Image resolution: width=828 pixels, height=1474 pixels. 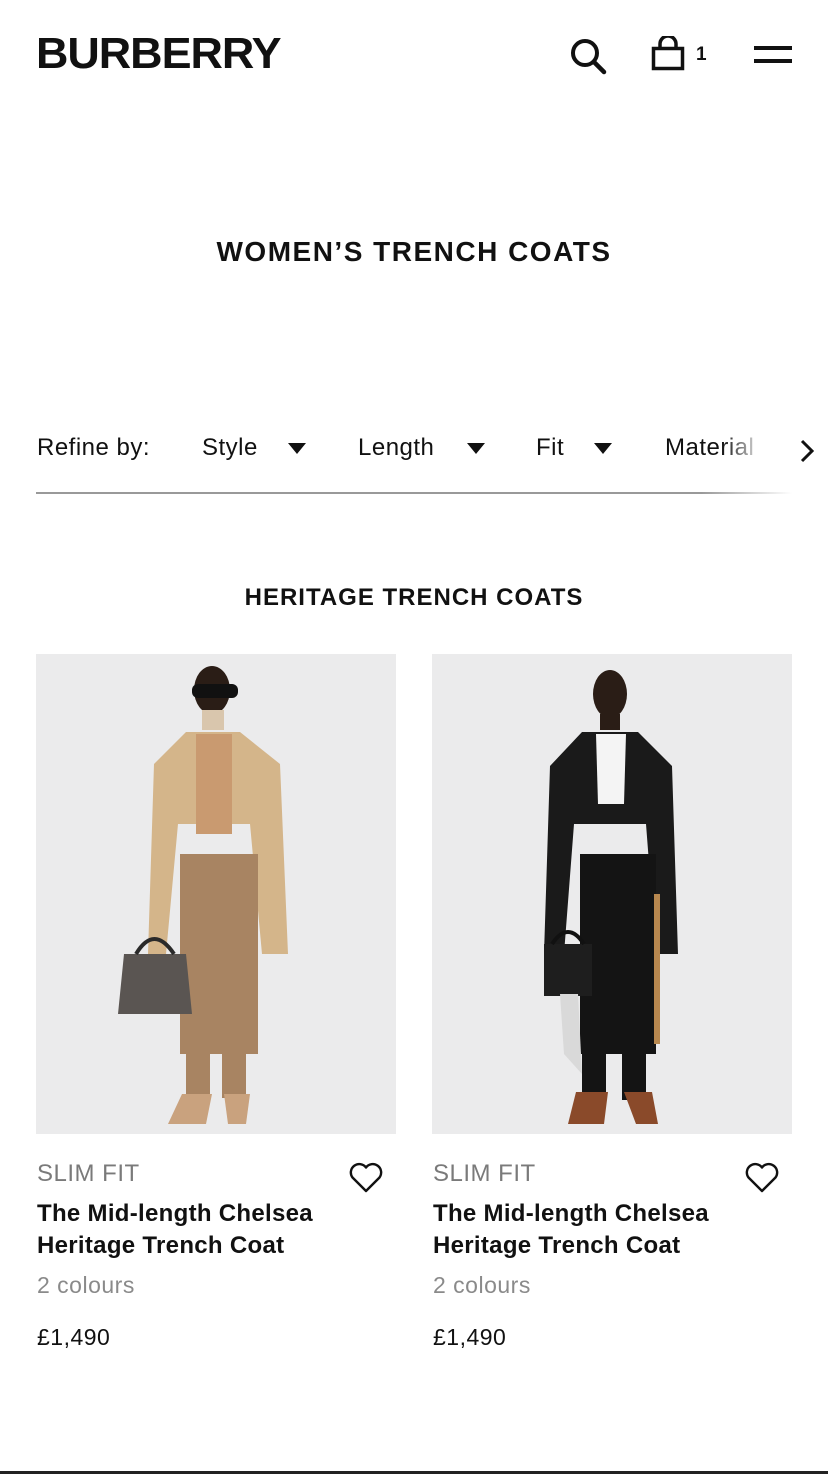 I want to click on filter-style: Style, so click(x=257, y=449).